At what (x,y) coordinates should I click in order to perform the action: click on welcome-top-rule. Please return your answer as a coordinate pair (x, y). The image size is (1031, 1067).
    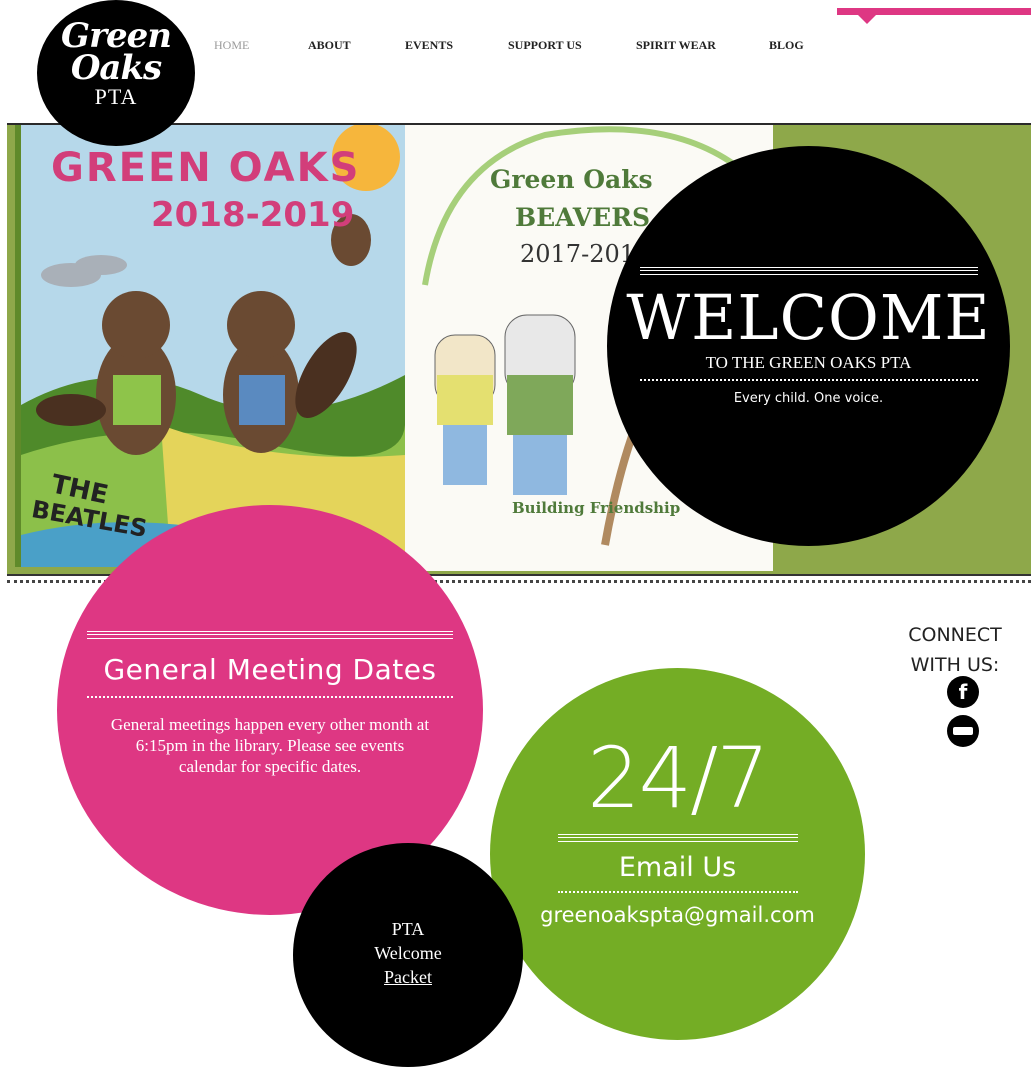
    Looking at the image, I should click on (808, 271).